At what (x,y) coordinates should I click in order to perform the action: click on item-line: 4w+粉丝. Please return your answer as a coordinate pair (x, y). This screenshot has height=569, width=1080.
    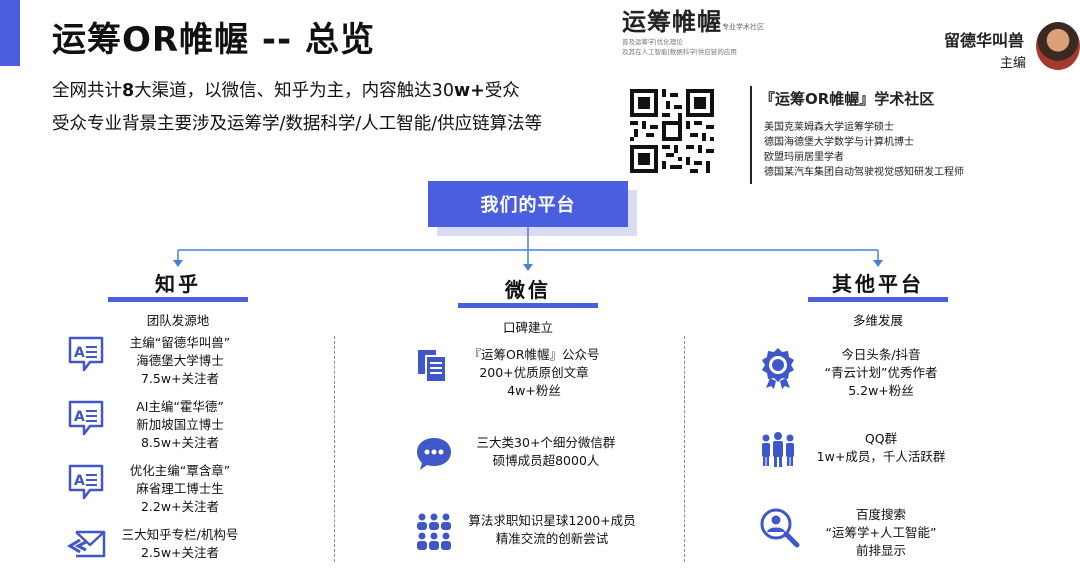
    Looking at the image, I should click on (534, 390).